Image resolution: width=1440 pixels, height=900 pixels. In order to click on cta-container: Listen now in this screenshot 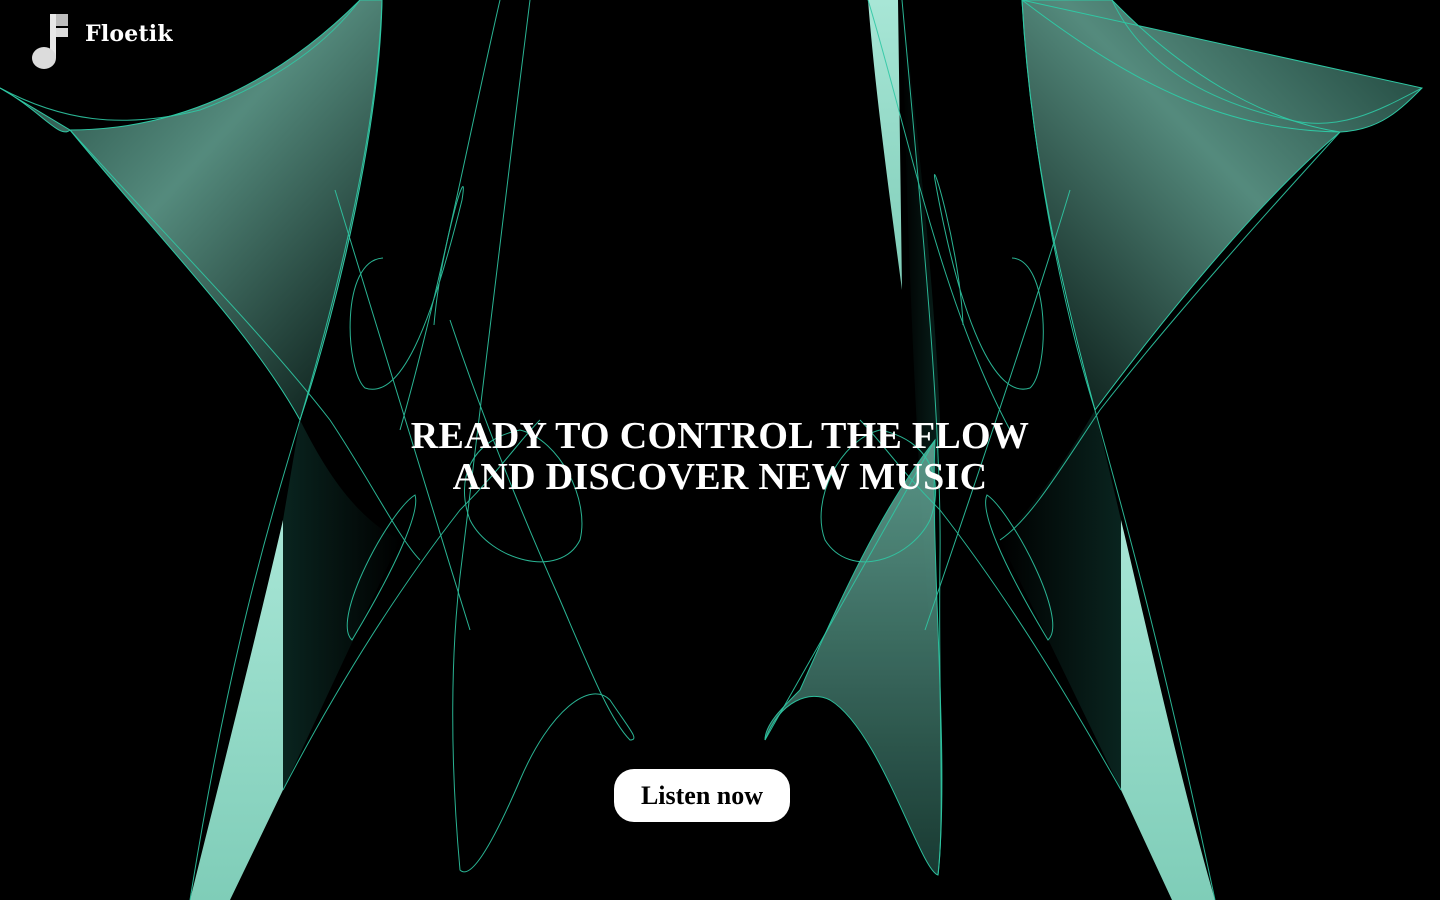, I will do `click(702, 795)`.